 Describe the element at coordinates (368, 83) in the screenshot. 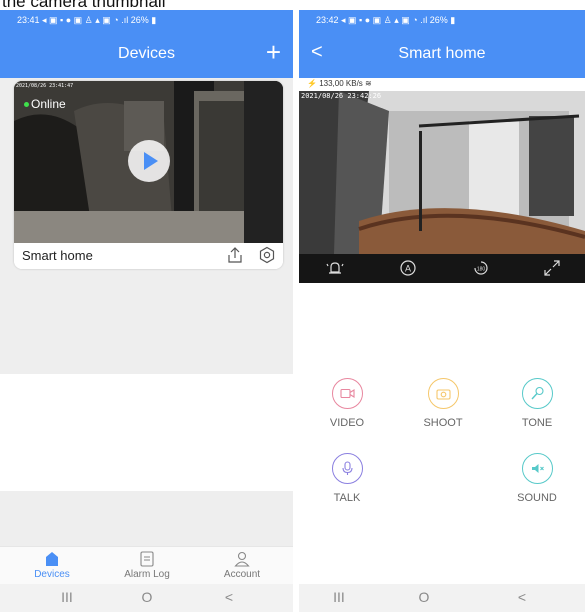

I see `wifi-icon: ≋` at that location.